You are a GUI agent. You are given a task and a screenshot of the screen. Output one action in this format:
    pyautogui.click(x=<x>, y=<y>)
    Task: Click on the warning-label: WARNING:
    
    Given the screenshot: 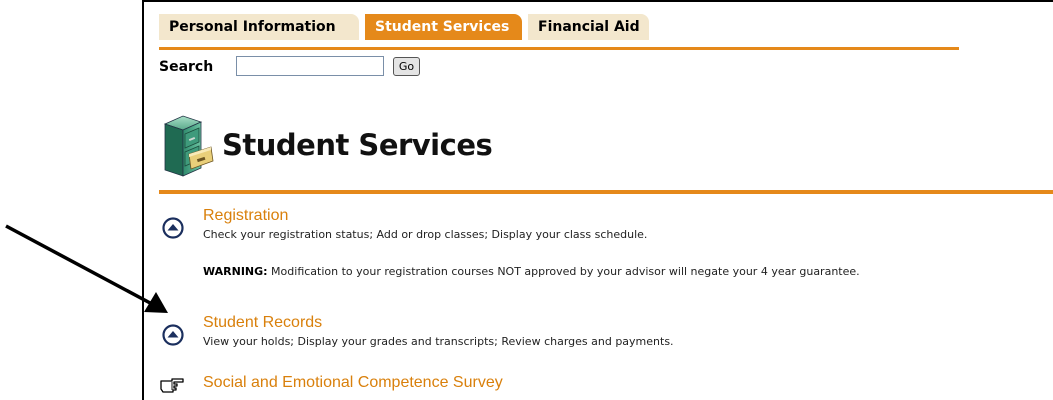 What is the action you would take?
    pyautogui.click(x=235, y=271)
    